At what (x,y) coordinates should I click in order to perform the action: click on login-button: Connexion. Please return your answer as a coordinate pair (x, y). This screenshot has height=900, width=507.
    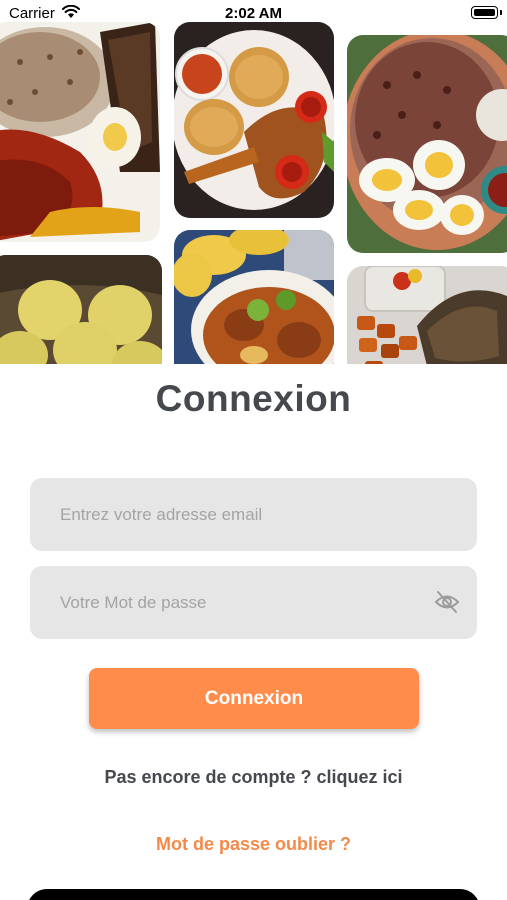
    Looking at the image, I should click on (254, 698).